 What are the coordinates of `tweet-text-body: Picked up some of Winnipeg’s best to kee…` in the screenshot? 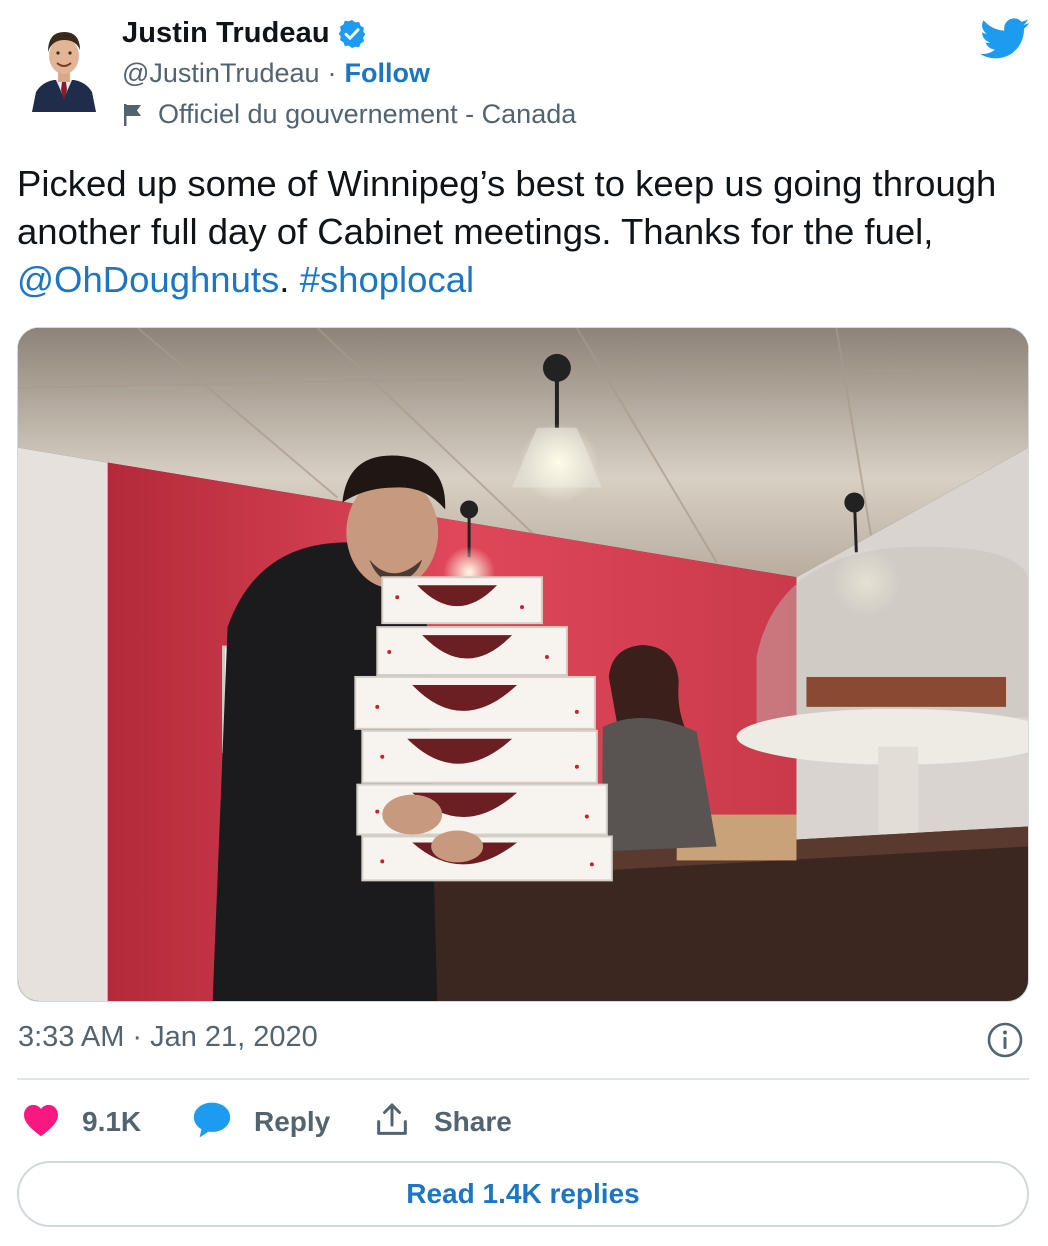 It's located at (507, 207).